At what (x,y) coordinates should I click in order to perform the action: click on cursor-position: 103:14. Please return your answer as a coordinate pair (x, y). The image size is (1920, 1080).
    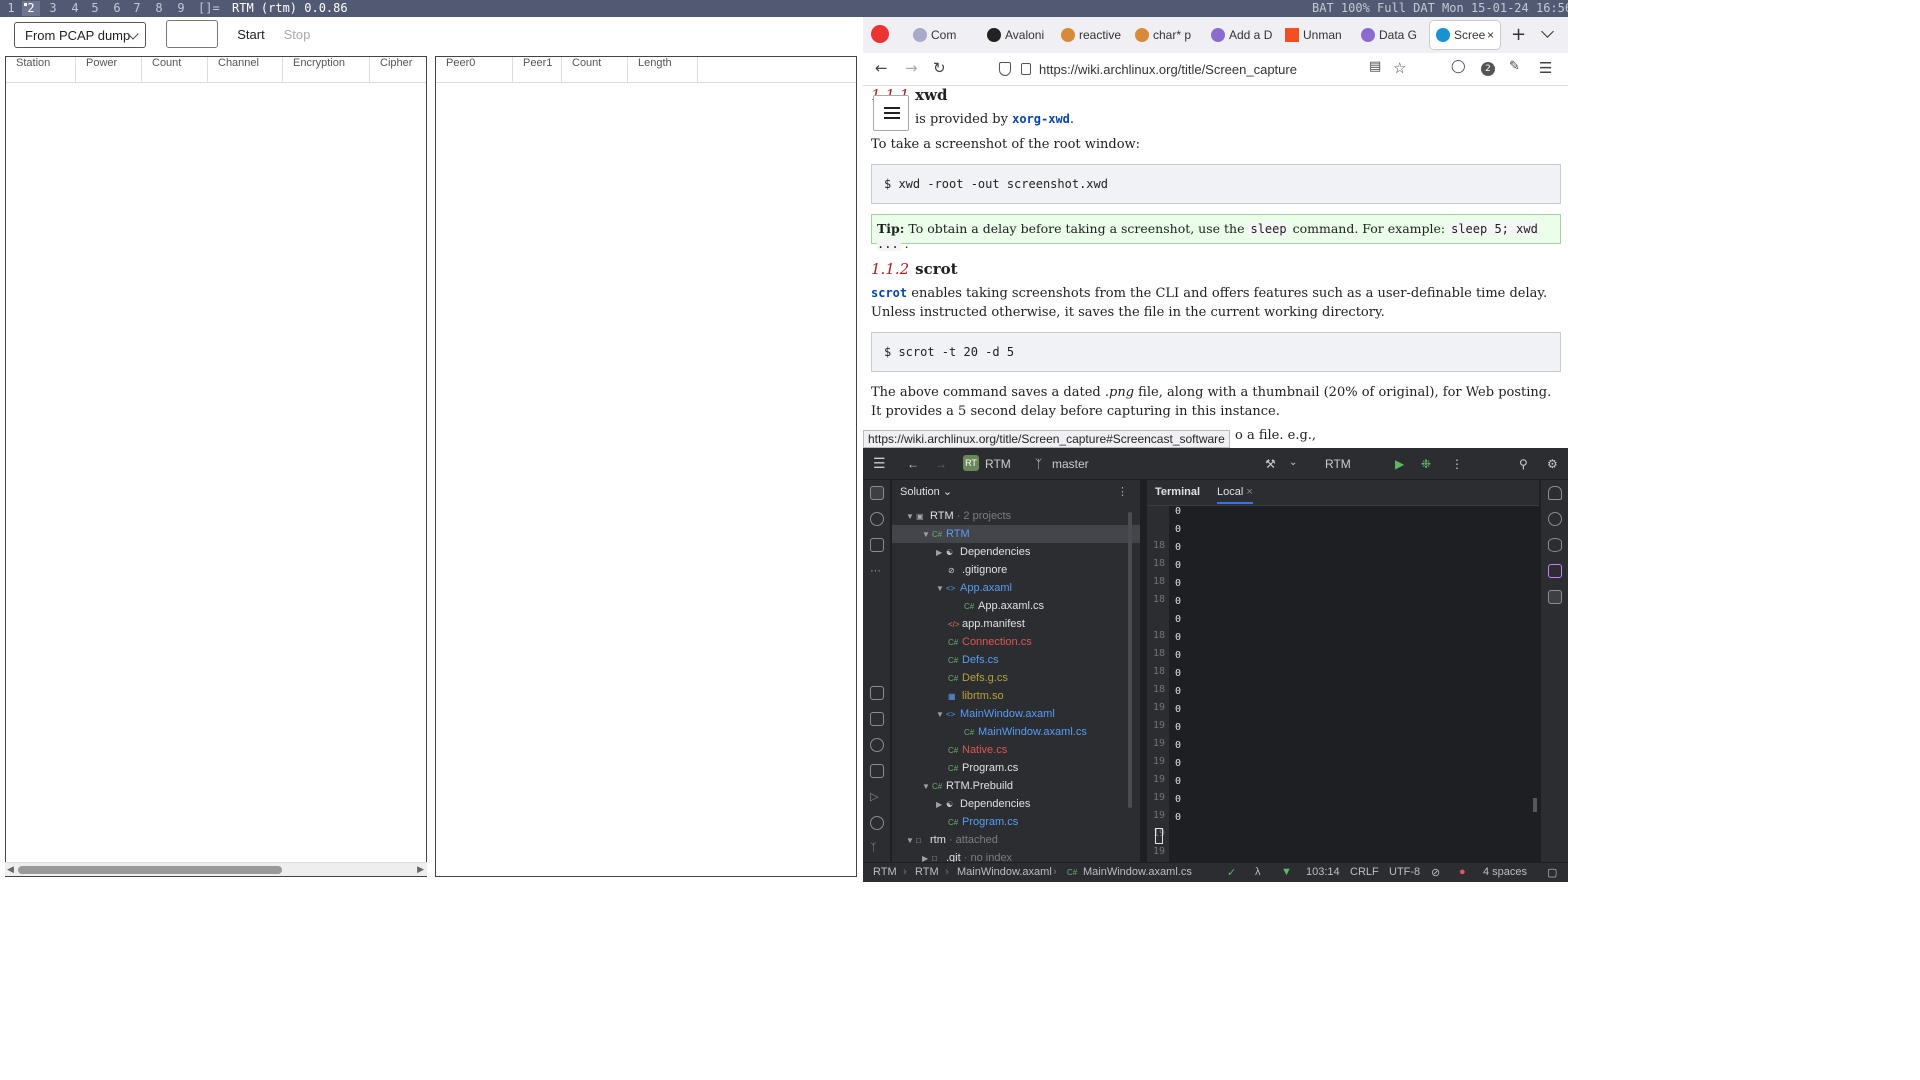
    Looking at the image, I should click on (1323, 872).